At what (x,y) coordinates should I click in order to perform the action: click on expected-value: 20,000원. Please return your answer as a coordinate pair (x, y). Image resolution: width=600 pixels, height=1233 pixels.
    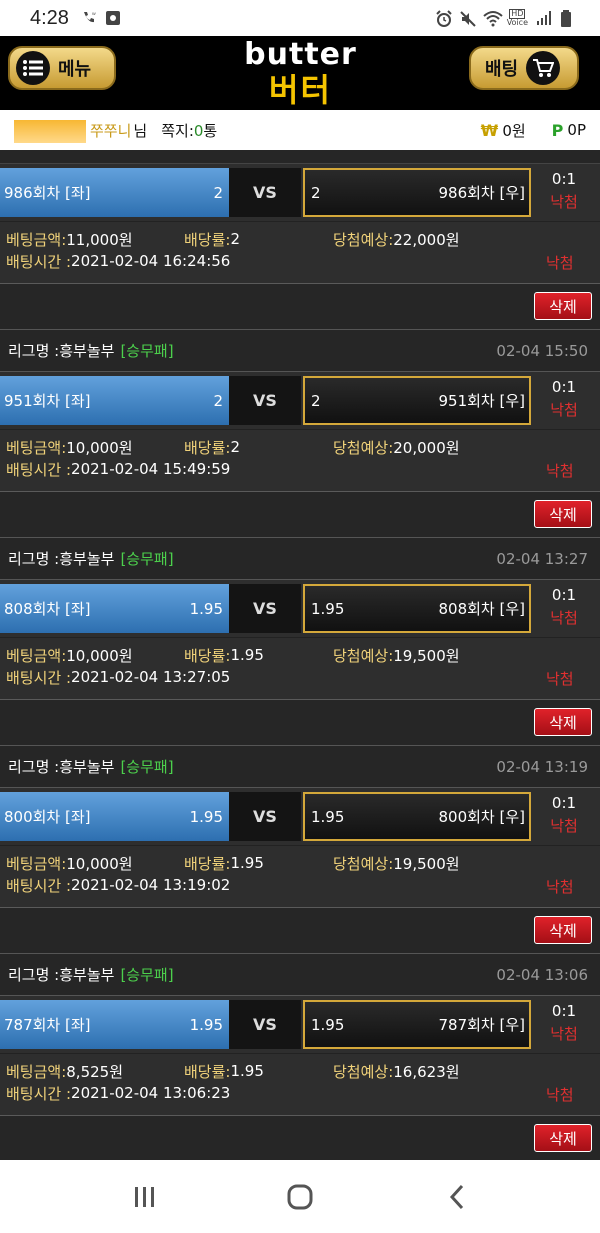
    Looking at the image, I should click on (426, 447).